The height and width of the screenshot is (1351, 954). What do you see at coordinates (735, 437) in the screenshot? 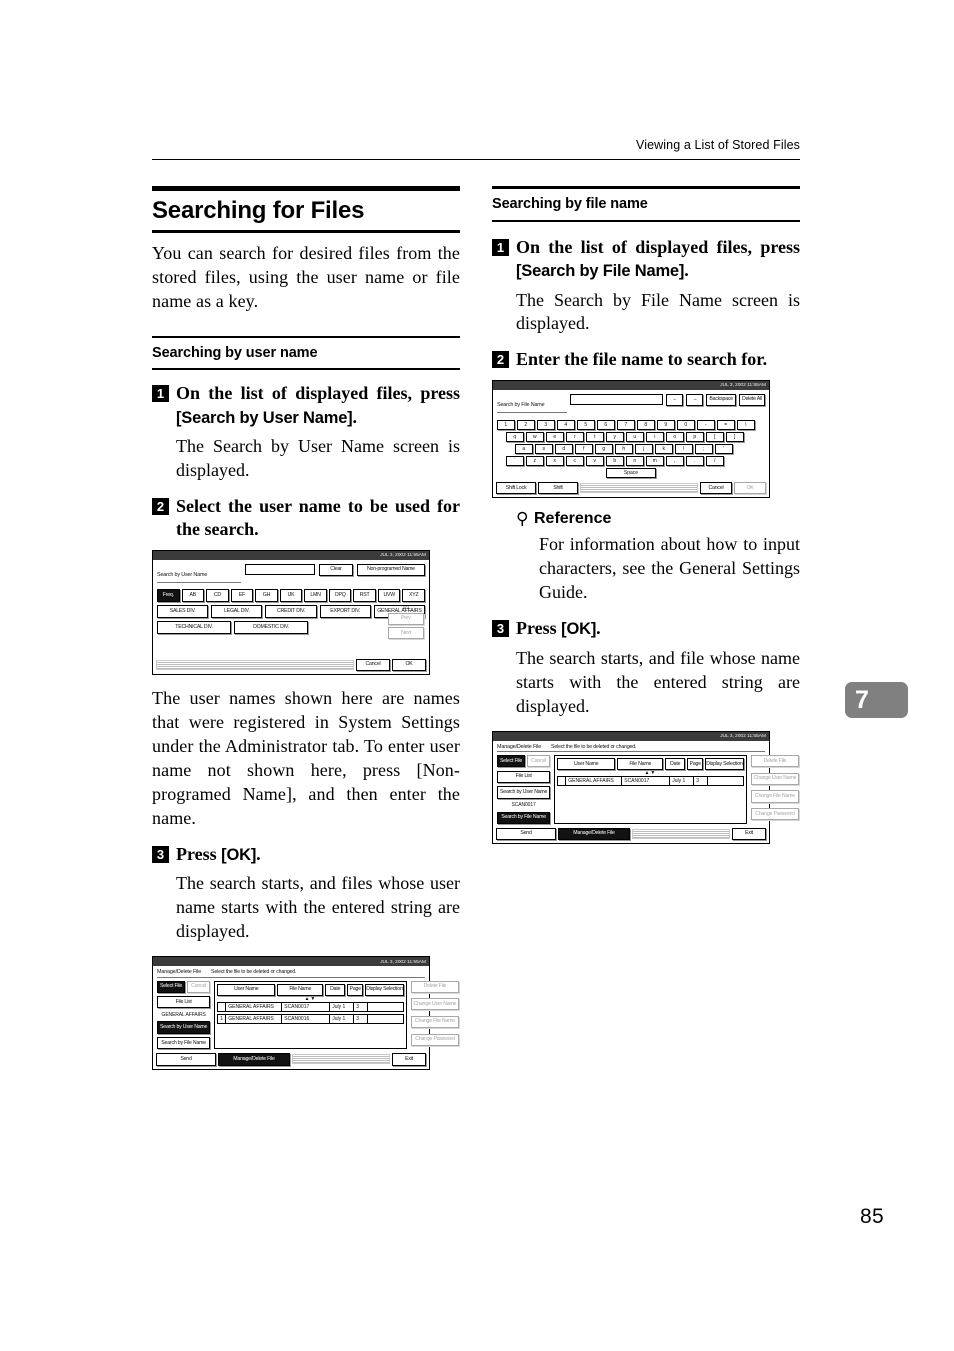
I see `key-bracket-right: ]` at bounding box center [735, 437].